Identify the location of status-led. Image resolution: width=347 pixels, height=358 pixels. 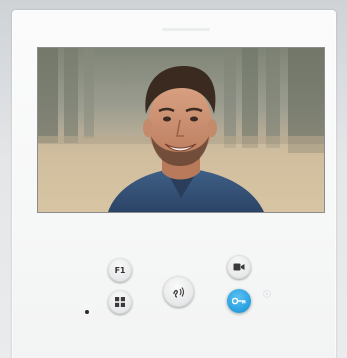
(87, 312).